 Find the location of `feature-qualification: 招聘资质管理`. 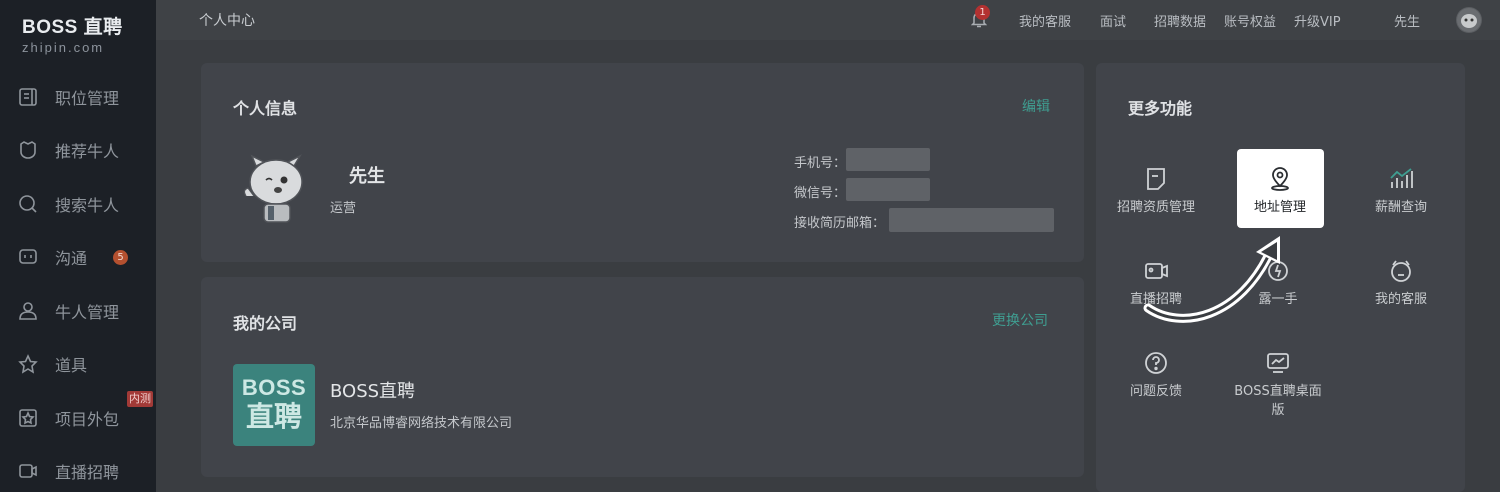

feature-qualification: 招聘资质管理 is located at coordinates (1156, 190).